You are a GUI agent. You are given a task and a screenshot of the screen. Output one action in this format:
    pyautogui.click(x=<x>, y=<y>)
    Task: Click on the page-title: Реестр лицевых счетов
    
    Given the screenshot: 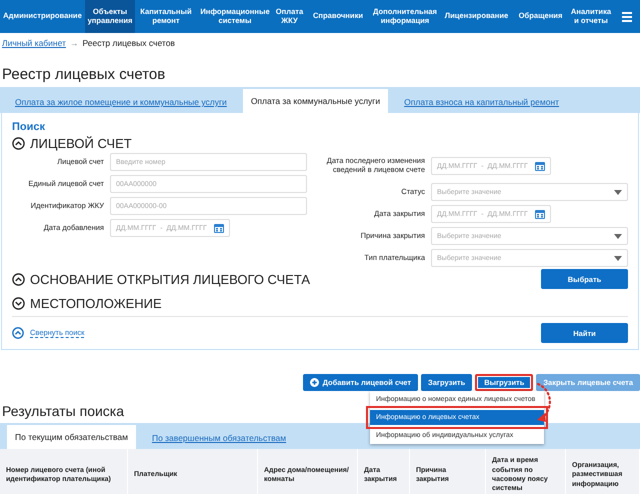 What is the action you would take?
    pyautogui.click(x=83, y=75)
    